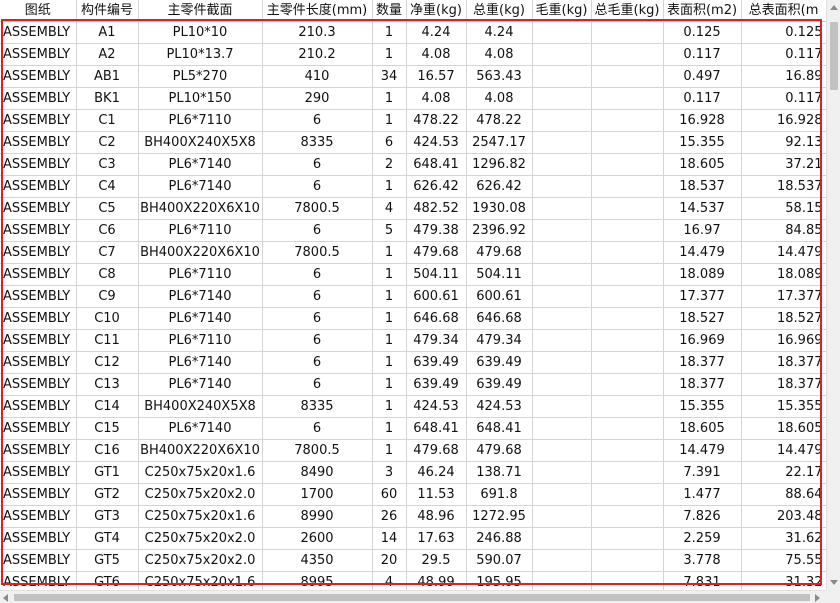  Describe the element at coordinates (200, 32) in the screenshot. I see `cell-main-section: PL10*10` at that location.